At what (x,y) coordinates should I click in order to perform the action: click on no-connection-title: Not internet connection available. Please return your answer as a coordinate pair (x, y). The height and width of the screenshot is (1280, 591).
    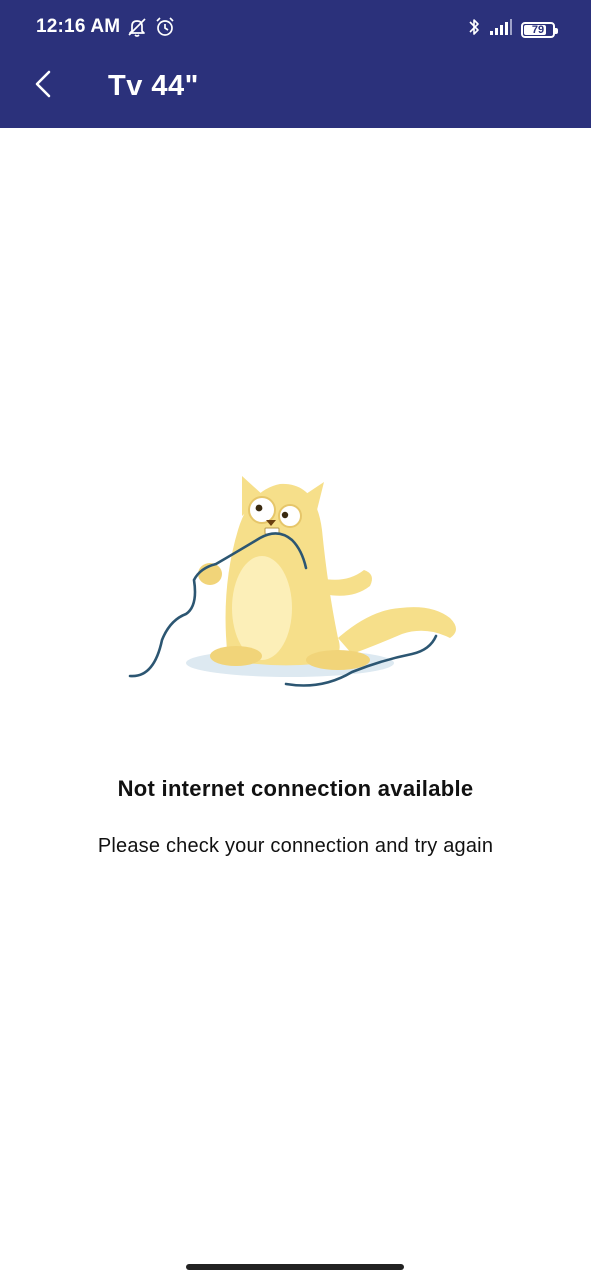
    Looking at the image, I should click on (295, 788).